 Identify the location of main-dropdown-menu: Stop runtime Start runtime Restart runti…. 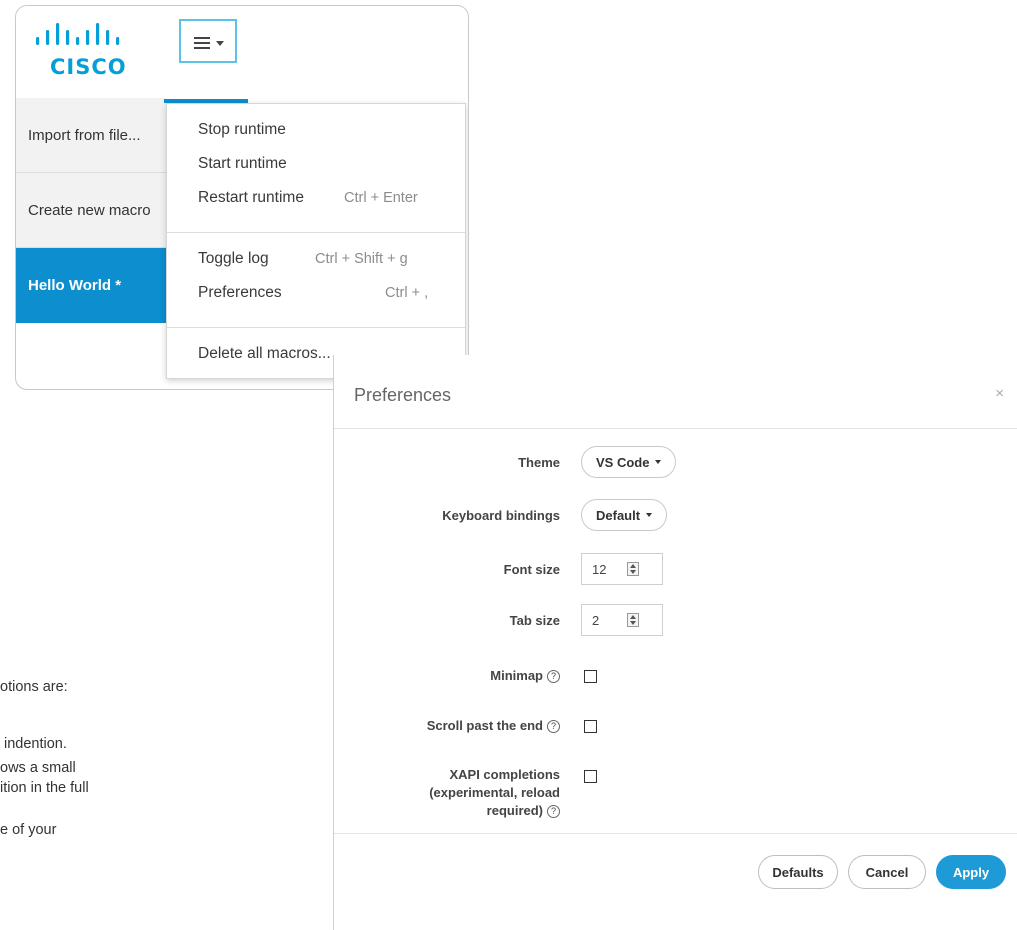
(316, 241).